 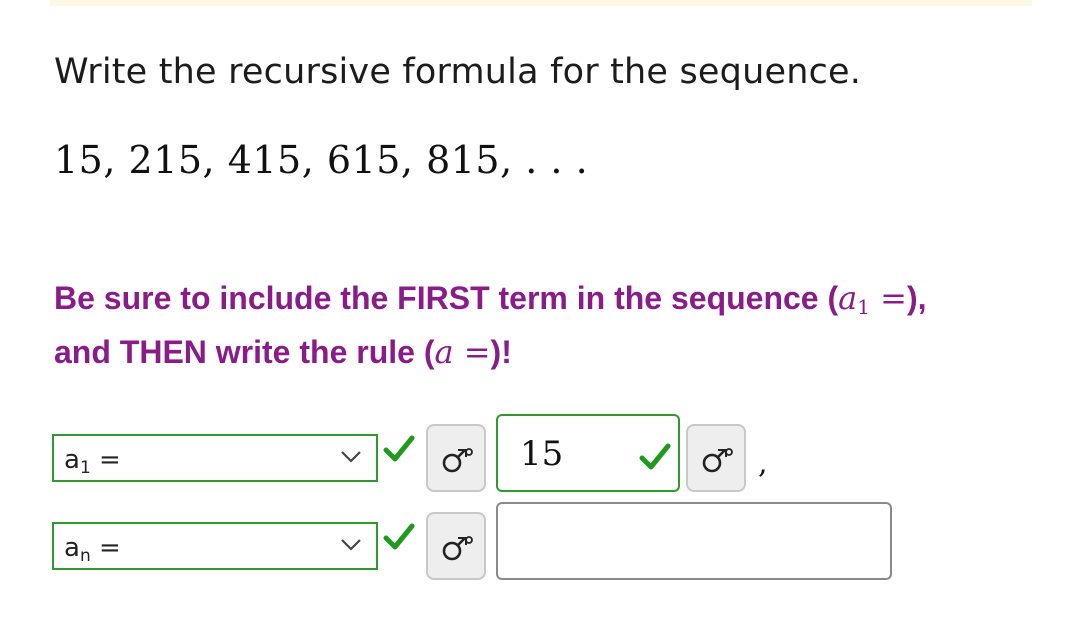 What do you see at coordinates (462, 352) in the screenshot?
I see `instruction-line2-math: a =` at bounding box center [462, 352].